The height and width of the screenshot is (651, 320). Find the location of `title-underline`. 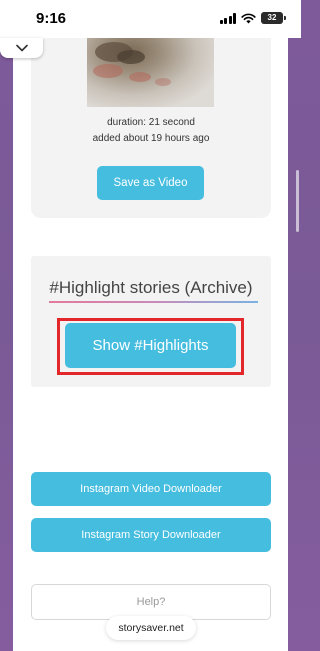

title-underline is located at coordinates (153, 302).